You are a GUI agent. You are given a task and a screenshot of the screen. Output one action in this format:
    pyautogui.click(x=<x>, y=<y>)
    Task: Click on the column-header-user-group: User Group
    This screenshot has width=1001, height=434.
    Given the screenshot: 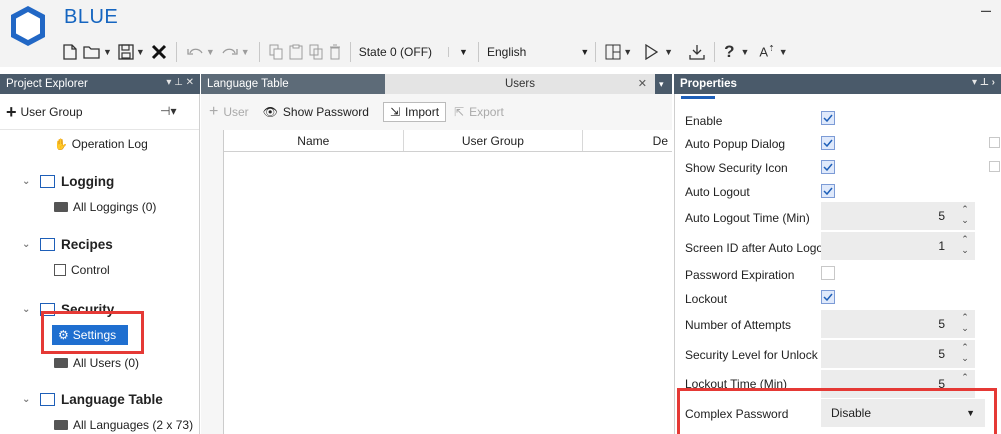 What is the action you would take?
    pyautogui.click(x=494, y=140)
    